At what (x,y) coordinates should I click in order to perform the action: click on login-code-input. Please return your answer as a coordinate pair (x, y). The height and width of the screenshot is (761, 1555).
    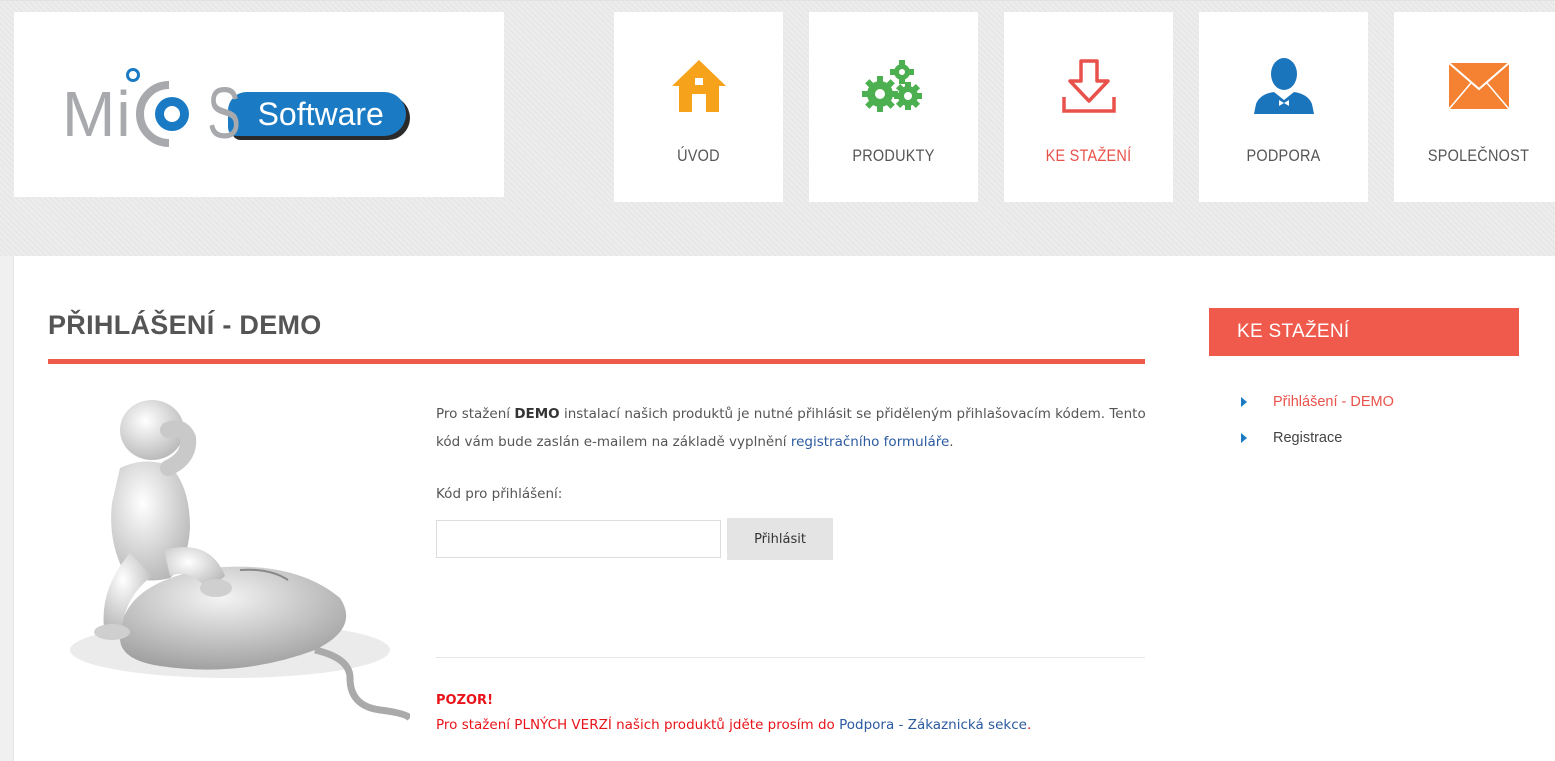
    Looking at the image, I should click on (578, 539).